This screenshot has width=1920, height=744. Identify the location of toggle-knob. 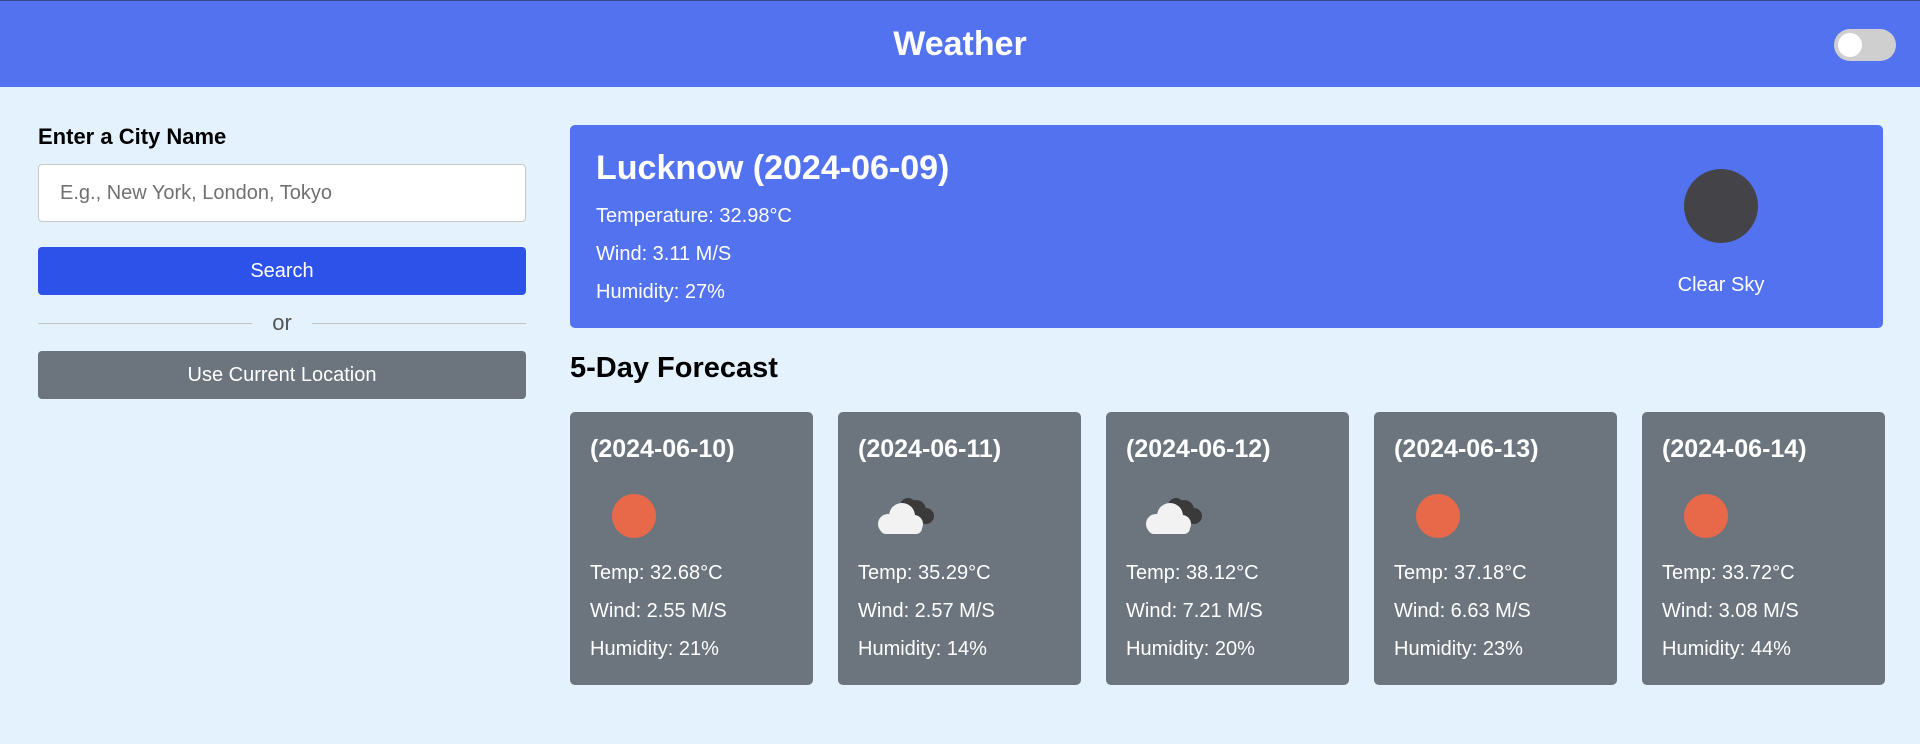
(1850, 45).